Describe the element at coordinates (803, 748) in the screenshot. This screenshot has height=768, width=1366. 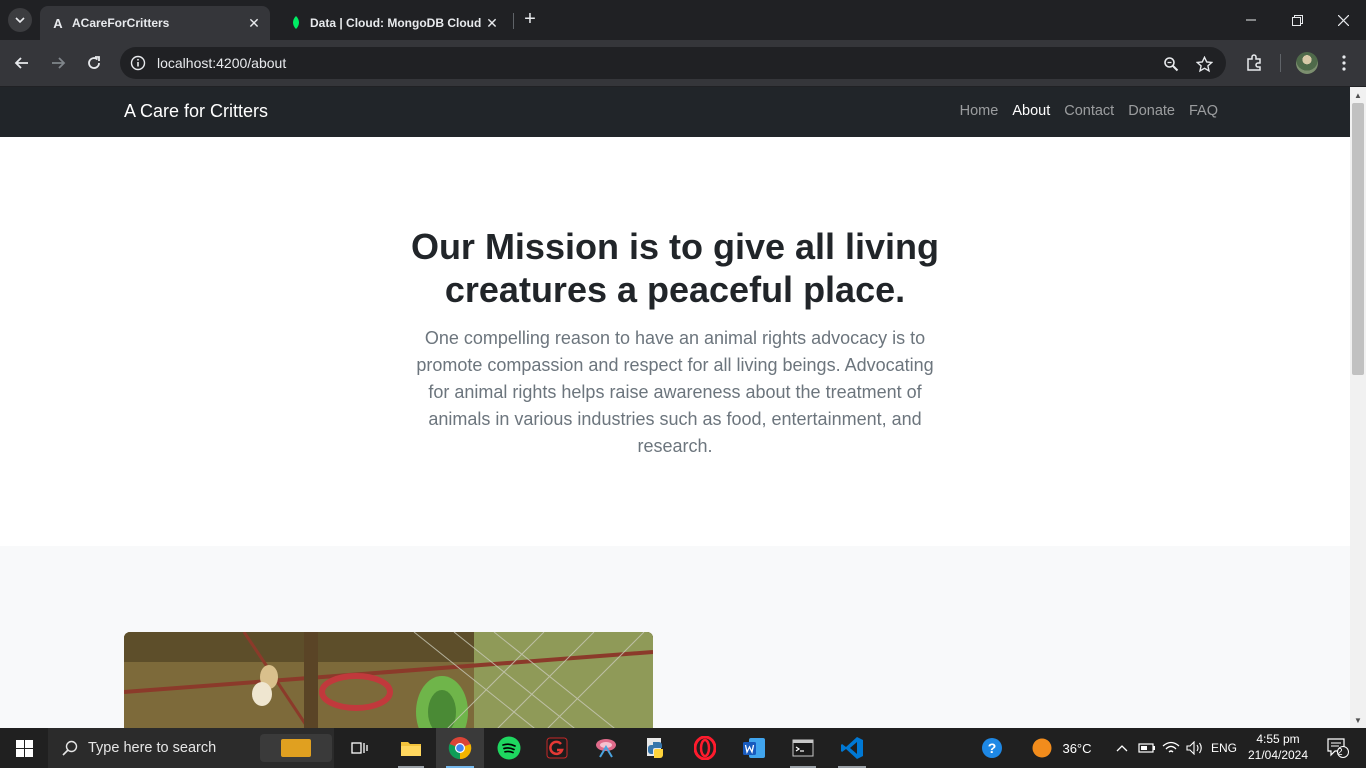
I see `terminal-icon` at that location.